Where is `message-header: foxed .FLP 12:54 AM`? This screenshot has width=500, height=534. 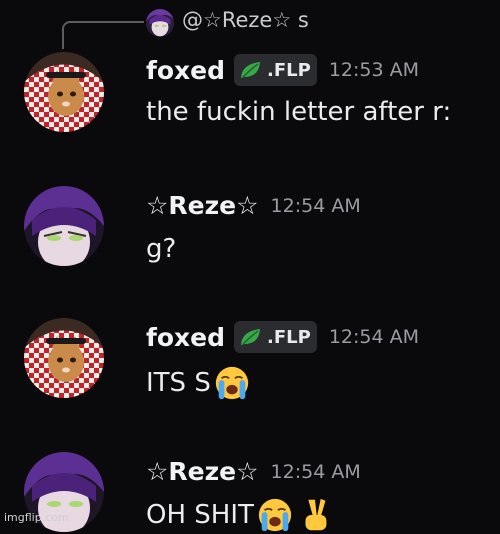
message-header: foxed .FLP 12:54 AM is located at coordinates (282, 337).